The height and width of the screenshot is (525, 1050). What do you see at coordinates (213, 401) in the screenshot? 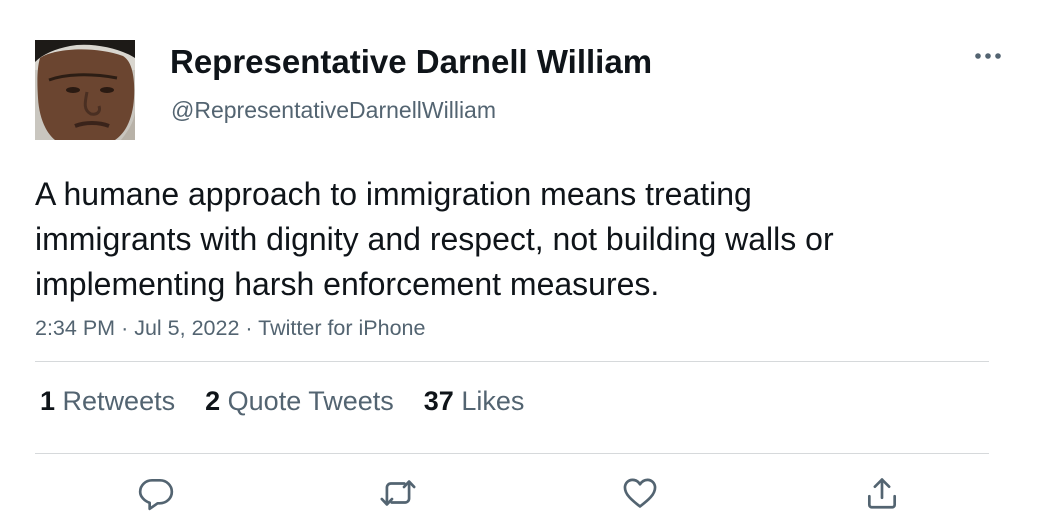
I see `quote-tweets-count: 2` at bounding box center [213, 401].